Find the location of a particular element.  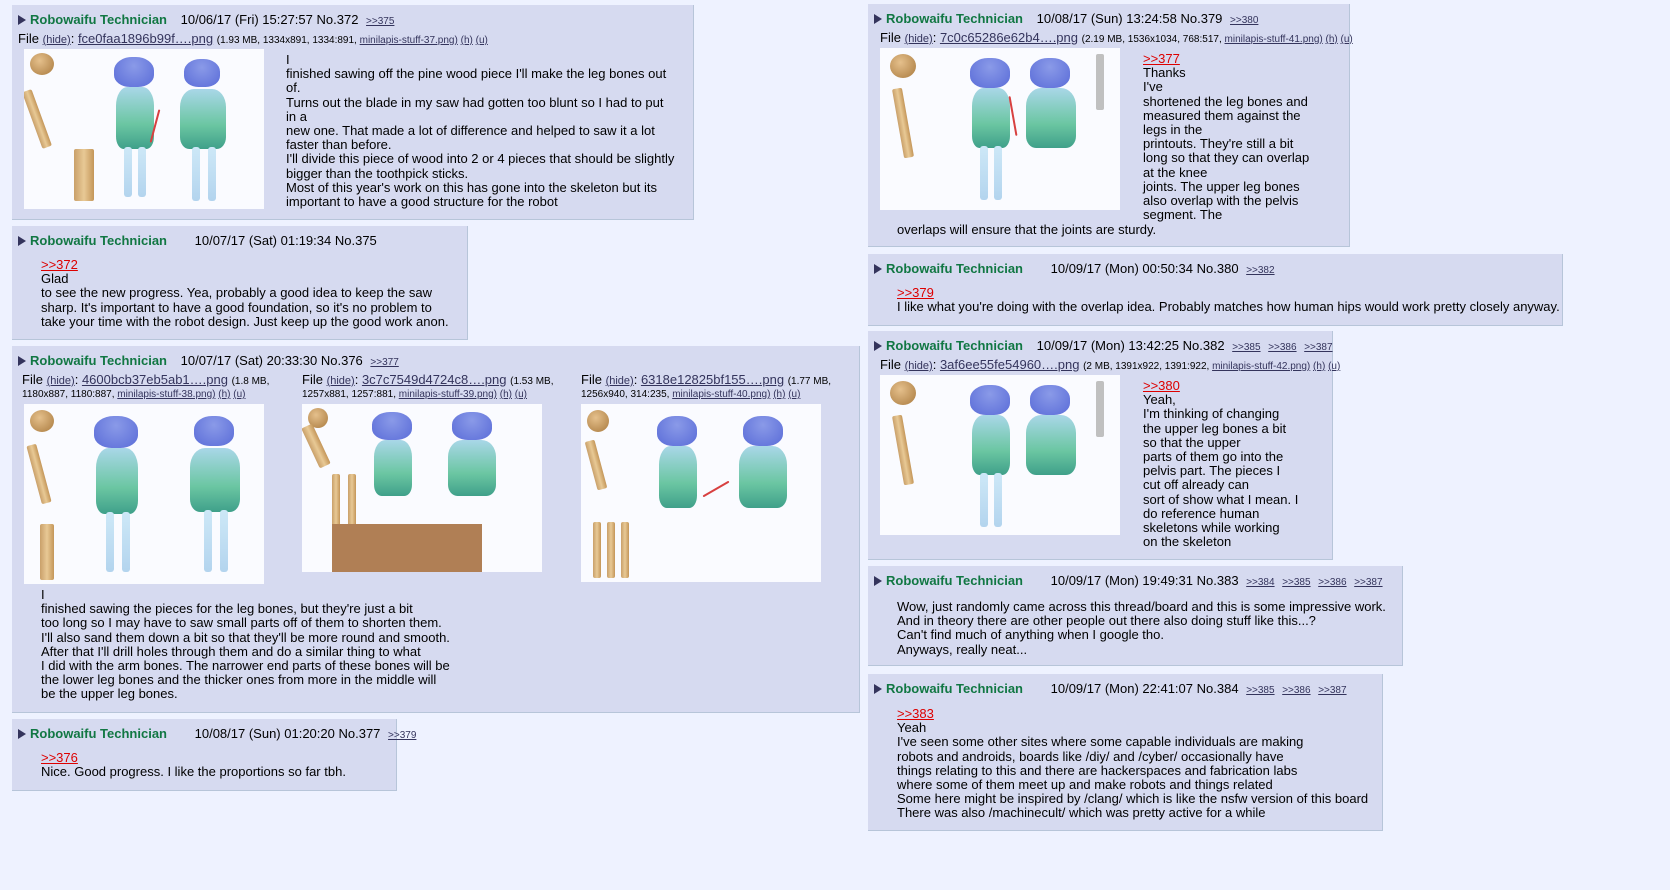

post-number: No.384 is located at coordinates (1218, 688).